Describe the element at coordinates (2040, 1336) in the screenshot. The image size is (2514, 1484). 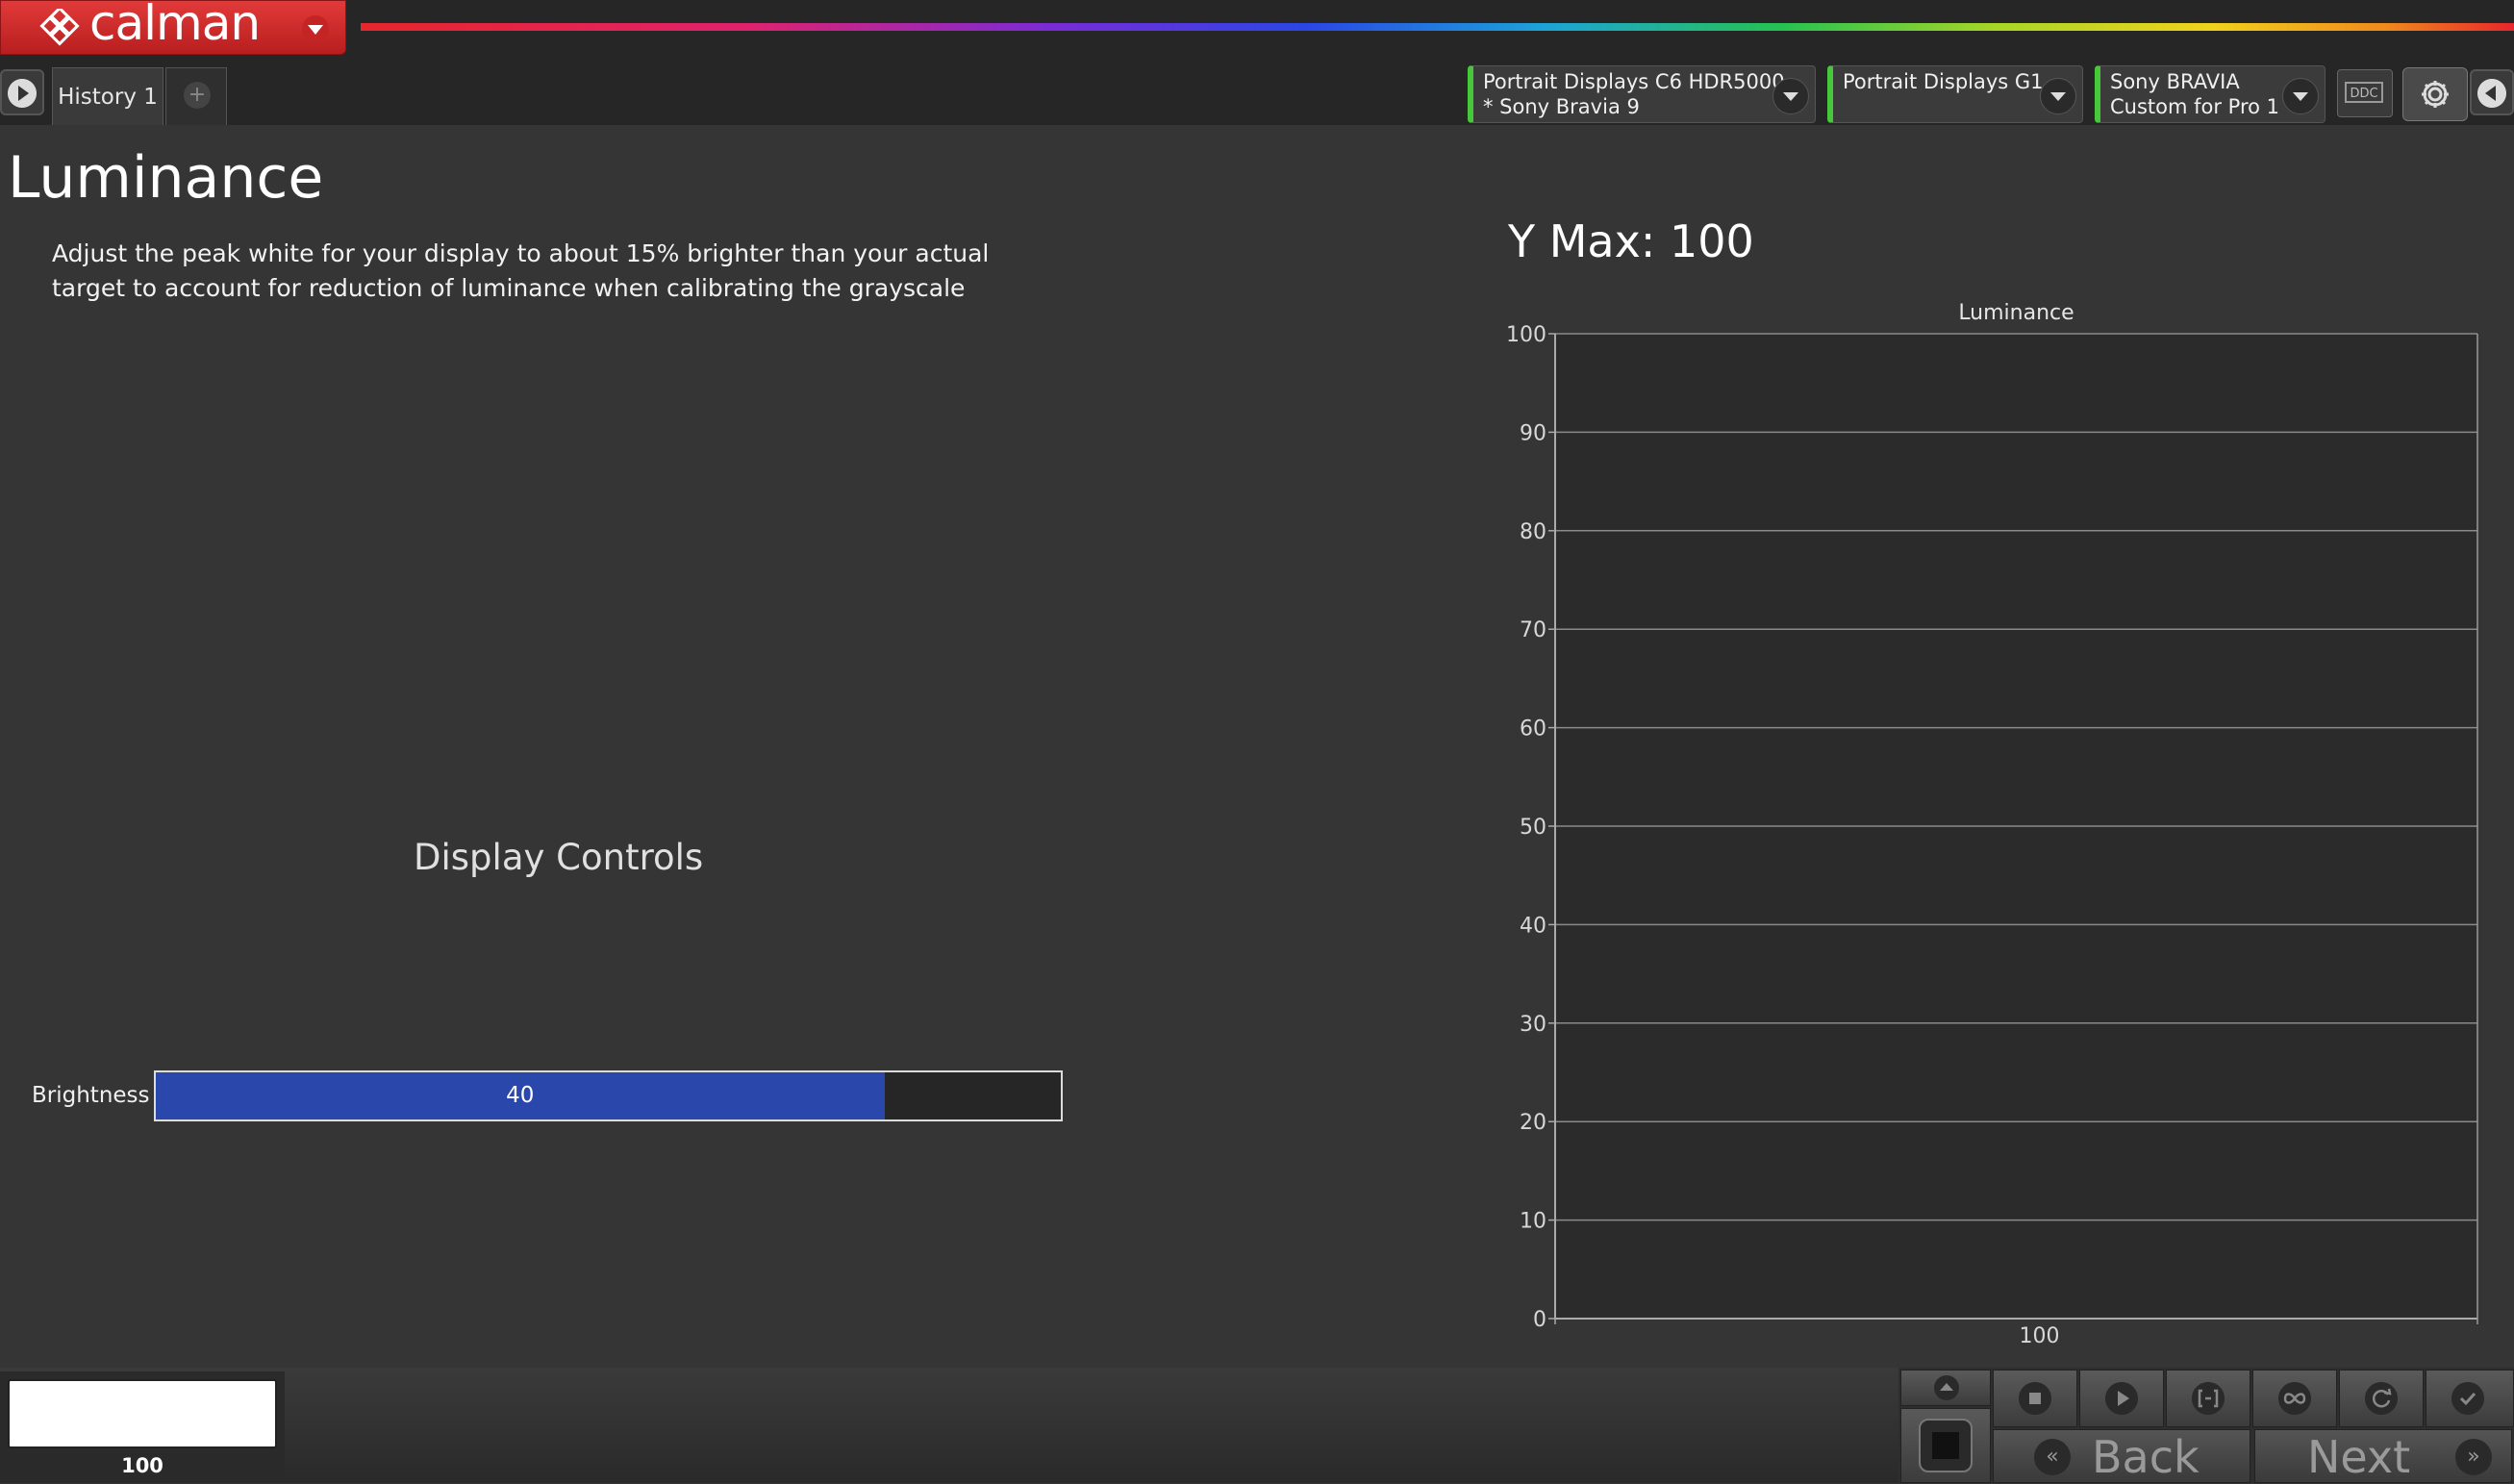
I see `x-tick-label: 100` at that location.